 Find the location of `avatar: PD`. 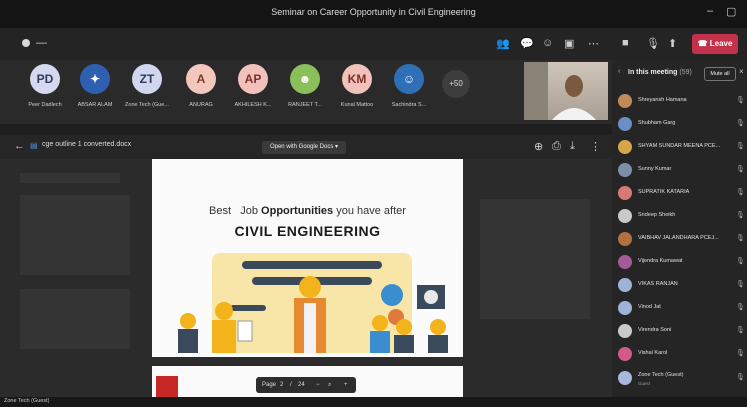

avatar: PD is located at coordinates (45, 79).